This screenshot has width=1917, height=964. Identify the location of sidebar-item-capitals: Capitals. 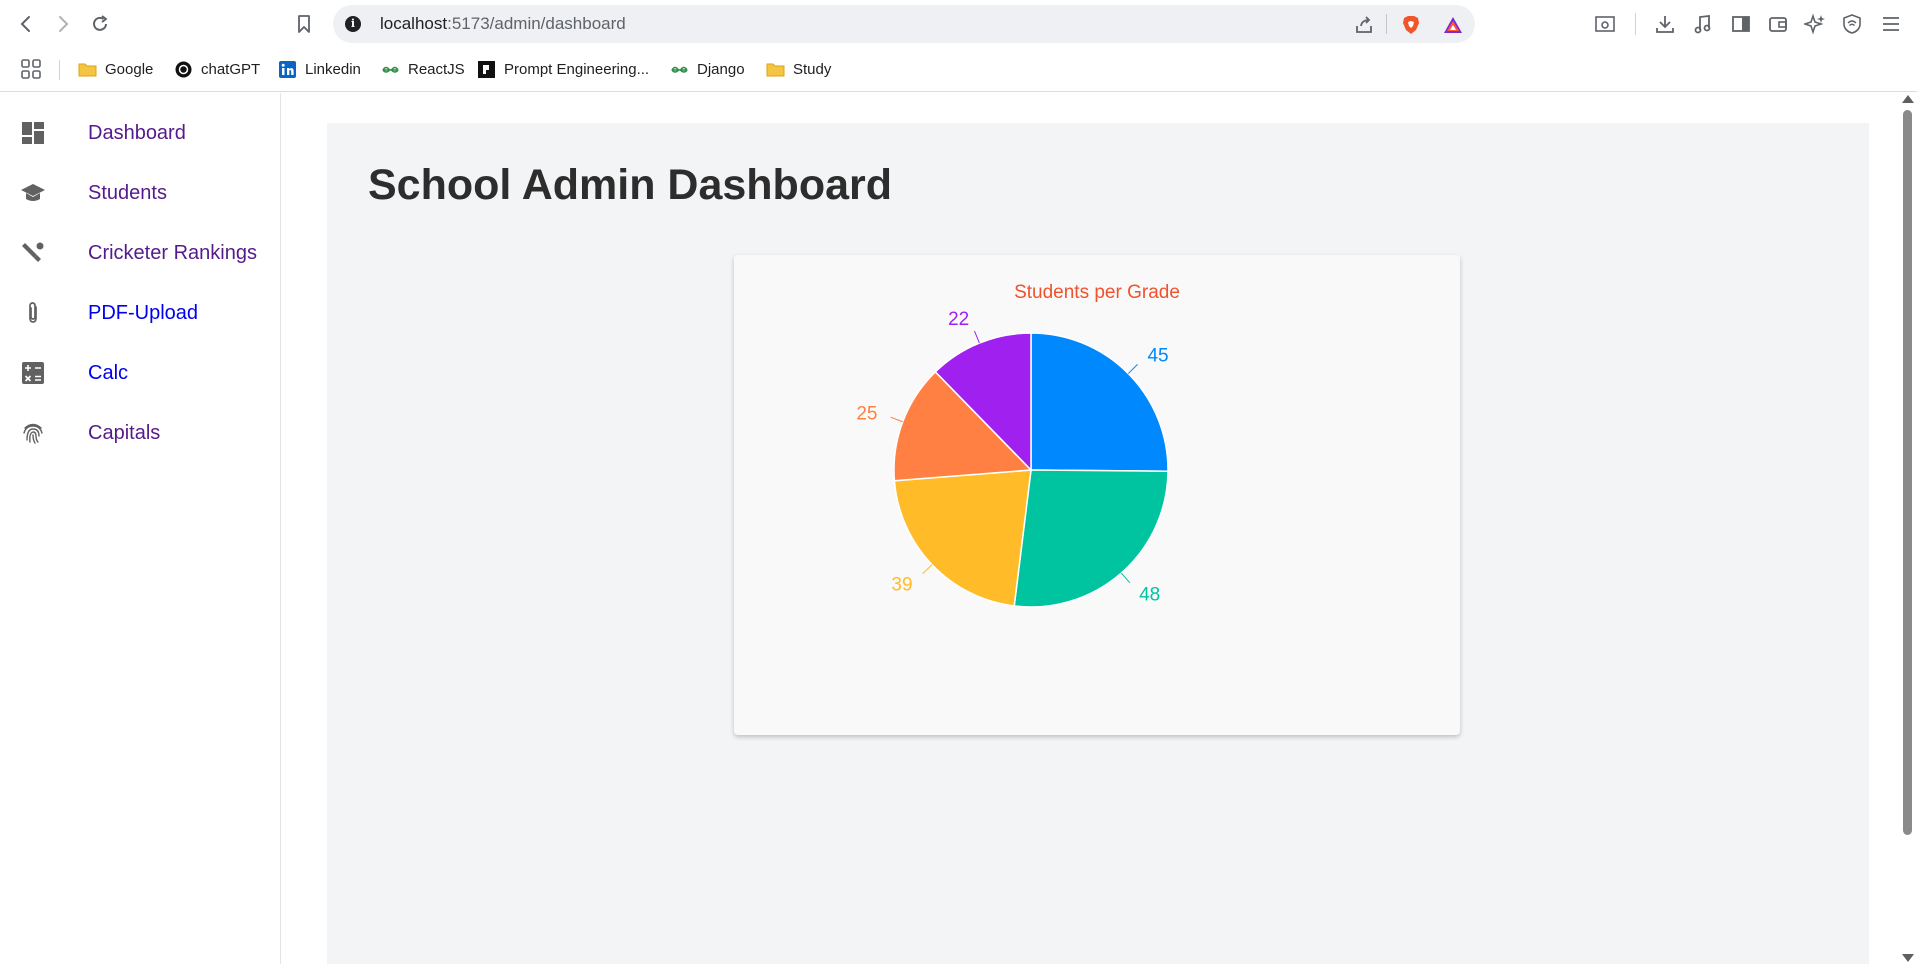
(140, 433).